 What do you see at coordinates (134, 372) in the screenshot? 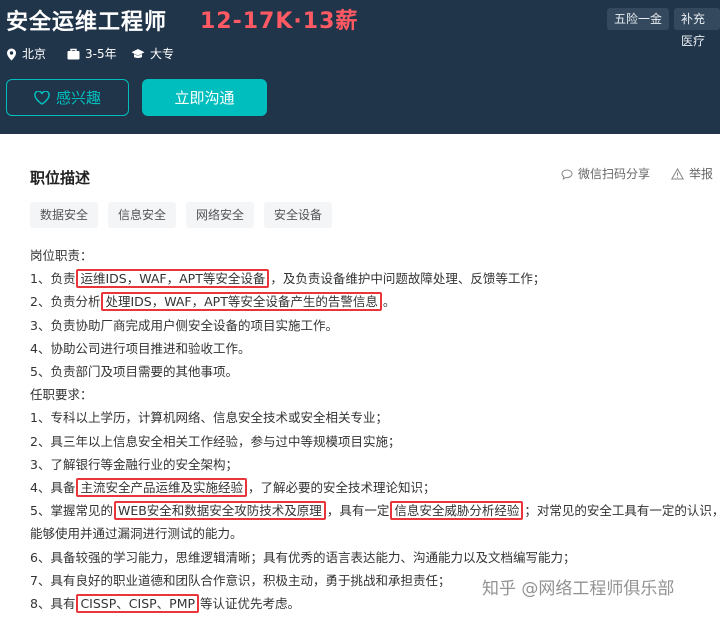
I see `duty-item: 5、负责部门及项目需要的其他事项。` at bounding box center [134, 372].